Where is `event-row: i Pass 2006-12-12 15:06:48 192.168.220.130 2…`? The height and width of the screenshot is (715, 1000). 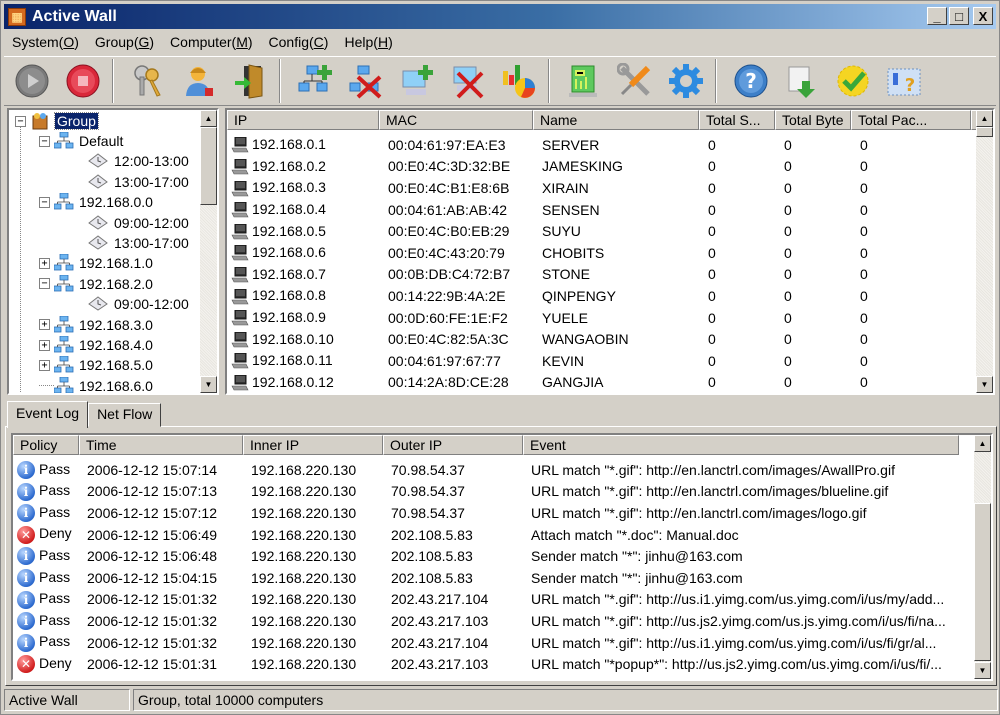
event-row: i Pass 2006-12-12 15:06:48 192.168.220.130 2… is located at coordinates (486, 556).